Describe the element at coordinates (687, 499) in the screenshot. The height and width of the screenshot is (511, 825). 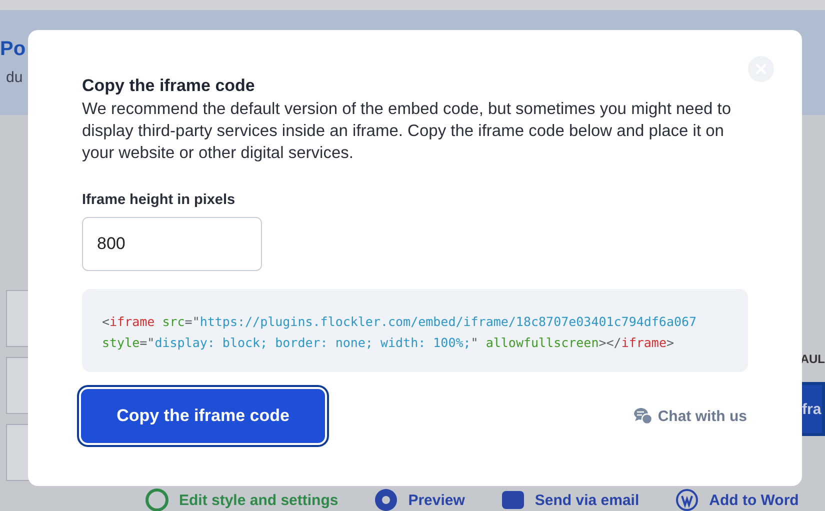
I see `wordpress-icon` at that location.